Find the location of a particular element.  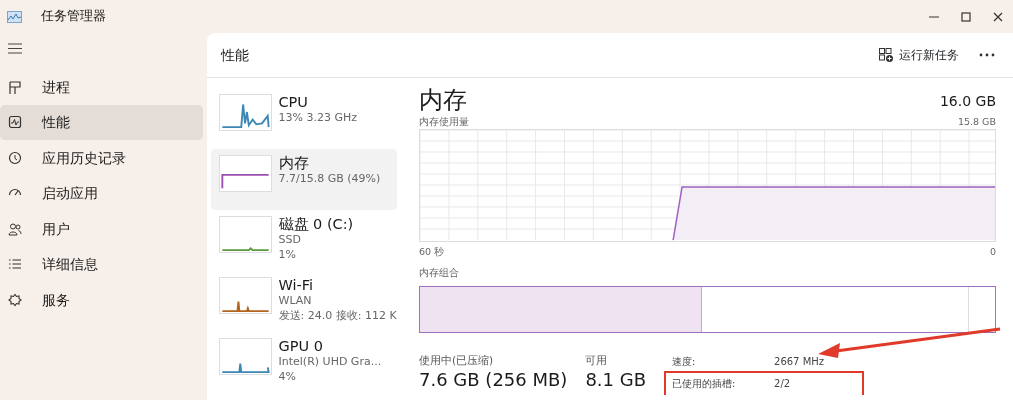

new-task-icon is located at coordinates (885, 55).